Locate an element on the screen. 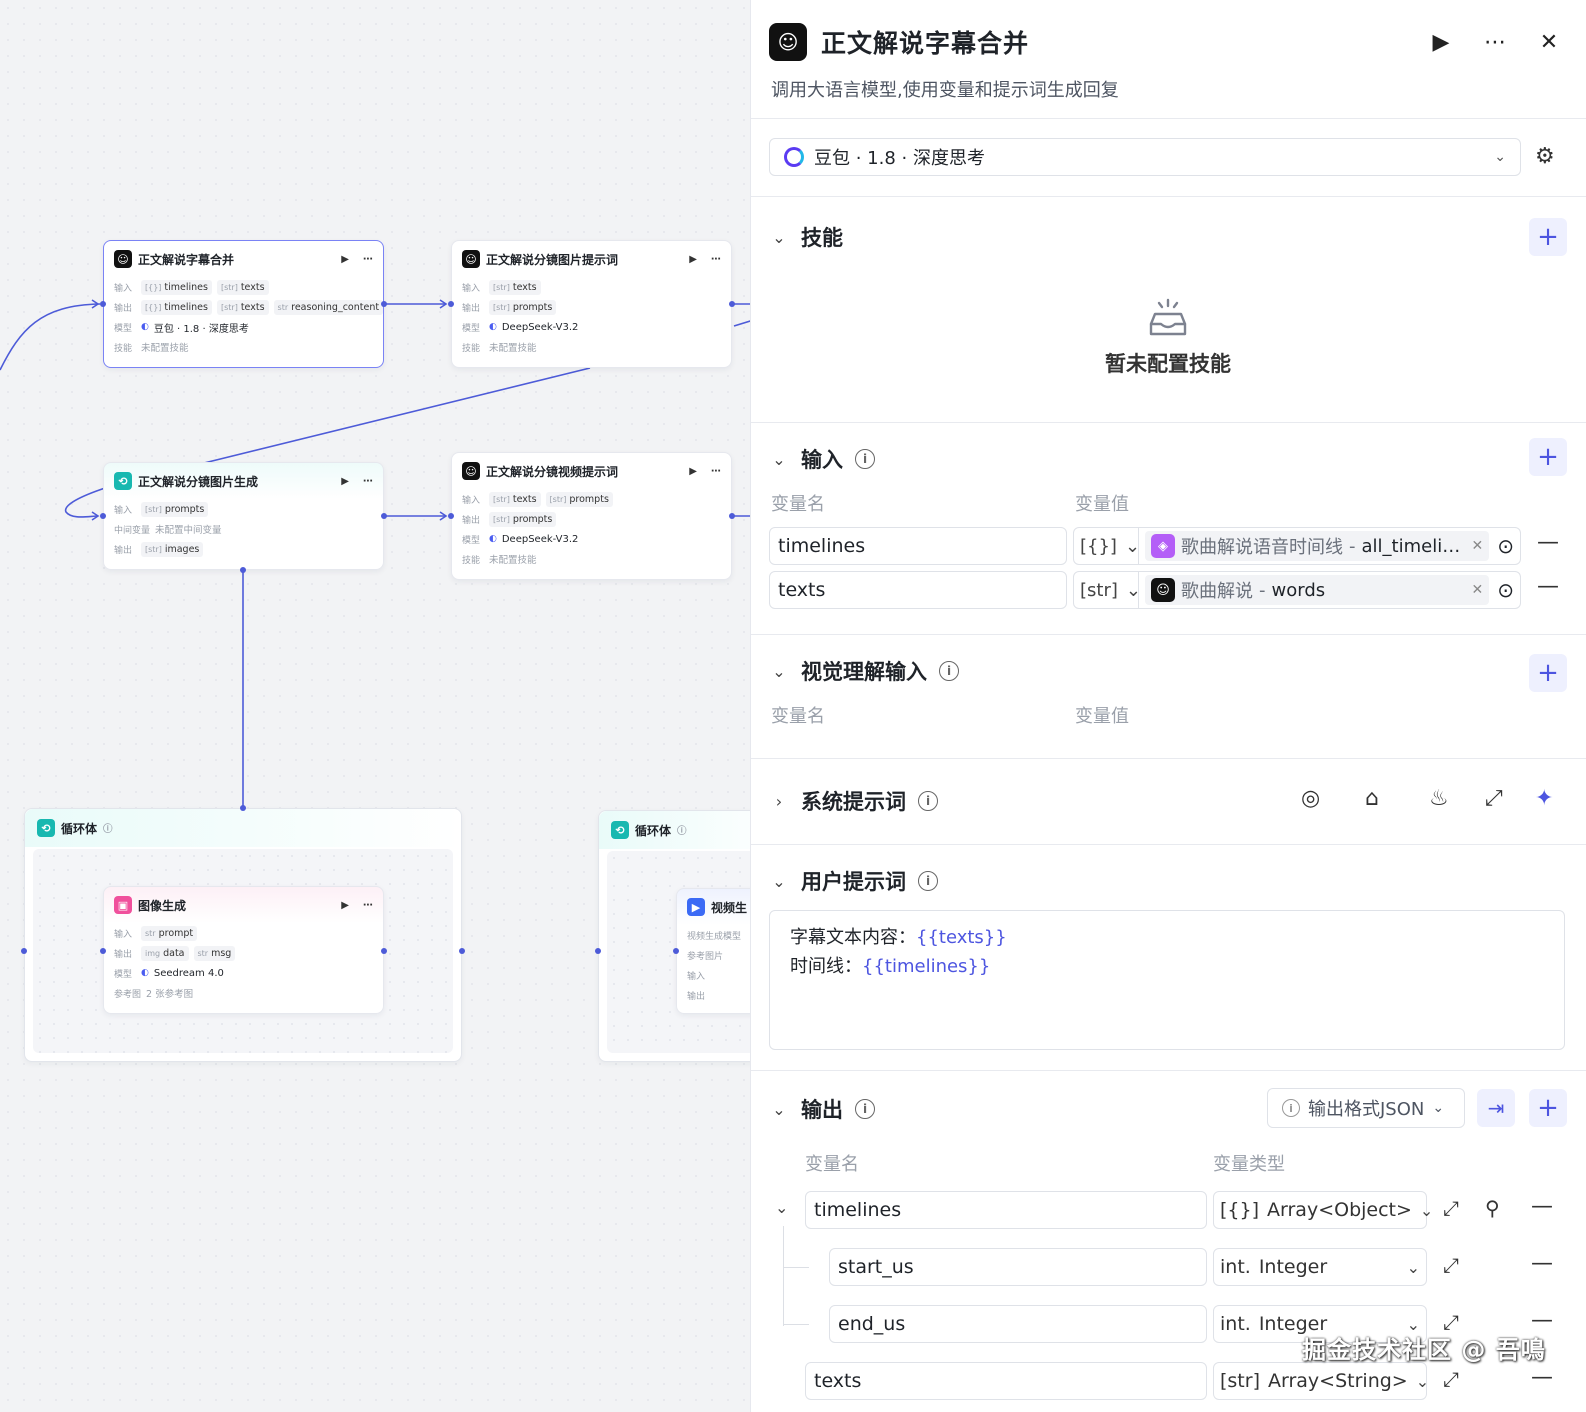 The image size is (1586, 1412). add-input-button: + is located at coordinates (1548, 457).